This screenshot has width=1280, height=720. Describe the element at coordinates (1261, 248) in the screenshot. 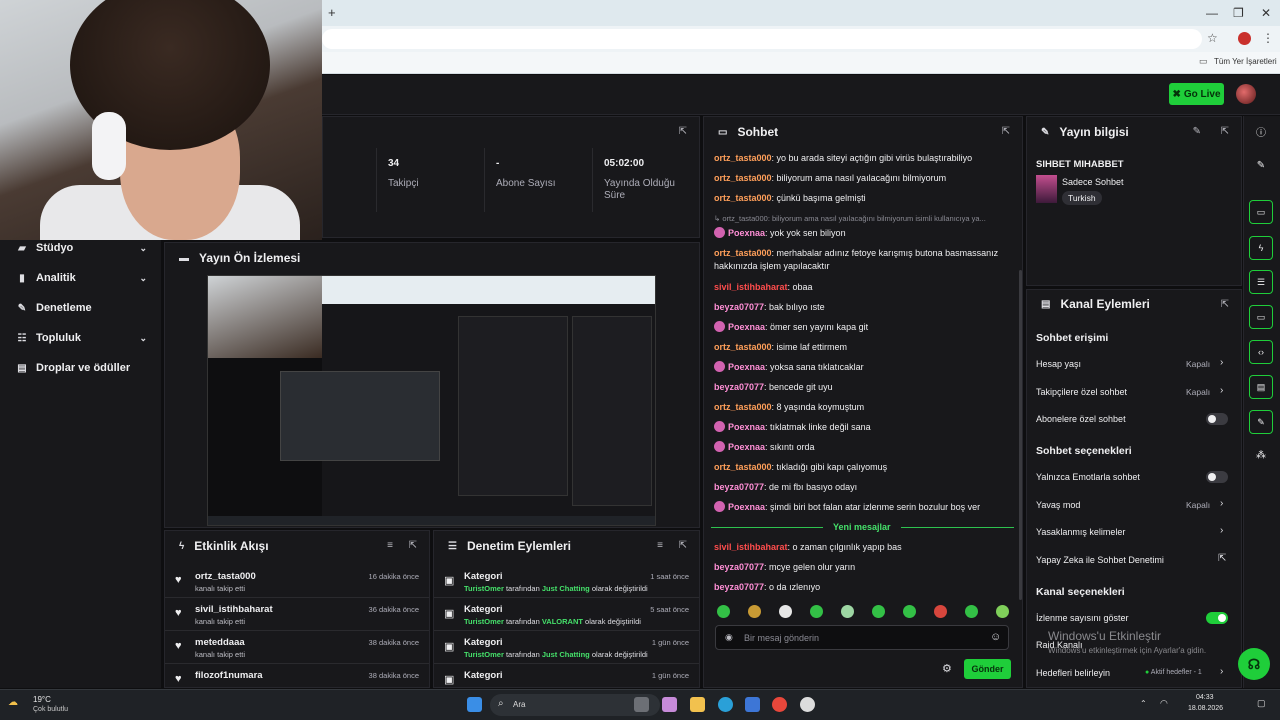

I see `rail-activity-button: ϟ` at that location.